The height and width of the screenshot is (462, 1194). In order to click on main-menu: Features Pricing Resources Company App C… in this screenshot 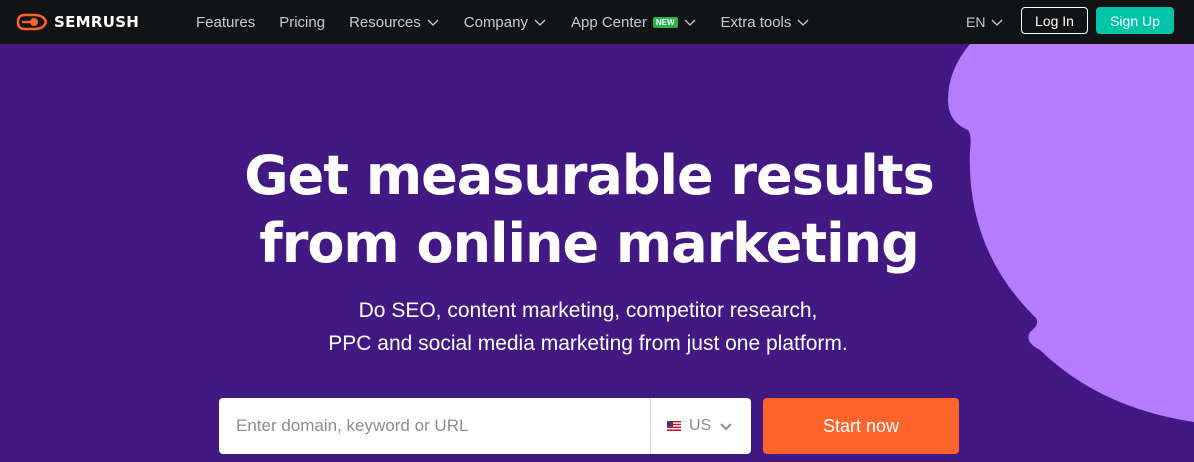, I will do `click(515, 22)`.